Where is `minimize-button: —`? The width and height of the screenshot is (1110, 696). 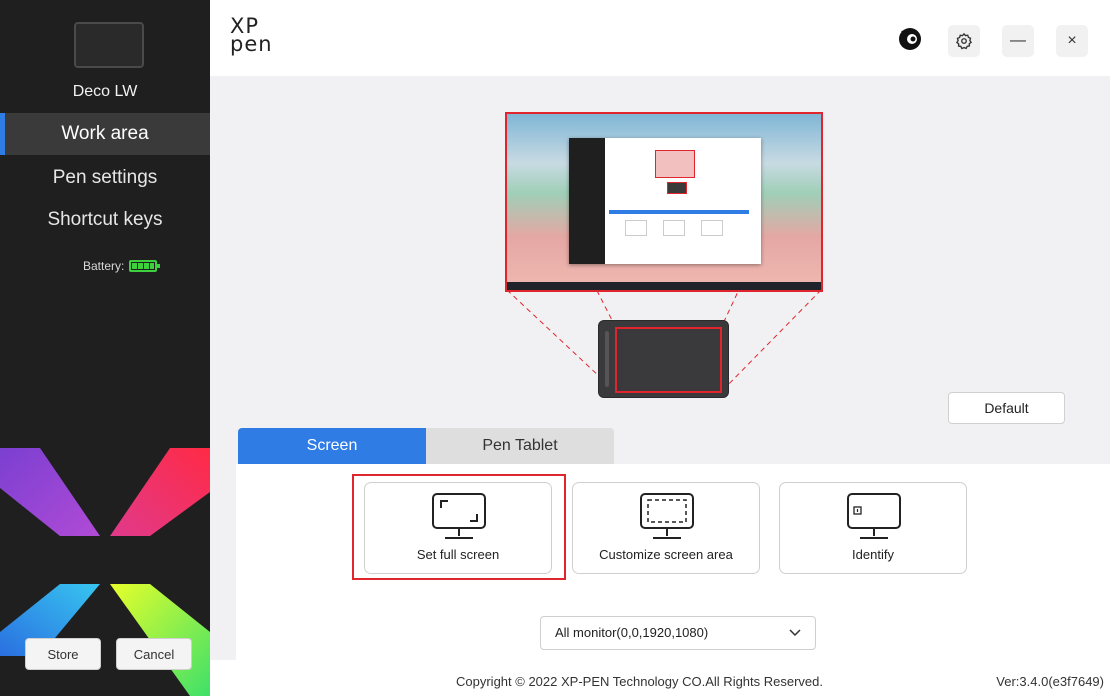 minimize-button: — is located at coordinates (1018, 41).